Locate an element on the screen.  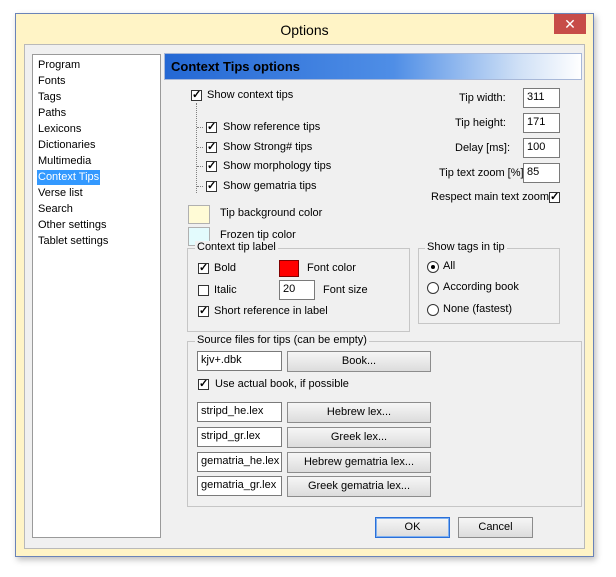
context-tip-label-group-title: Context tip label is located at coordinates (236, 247).